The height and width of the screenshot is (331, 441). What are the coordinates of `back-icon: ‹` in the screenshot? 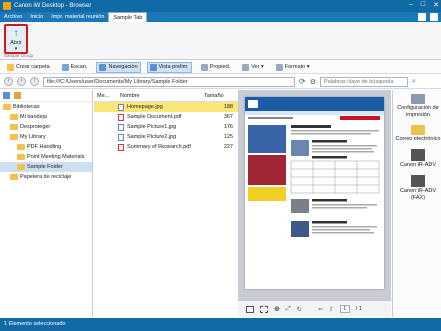 It's located at (8, 81).